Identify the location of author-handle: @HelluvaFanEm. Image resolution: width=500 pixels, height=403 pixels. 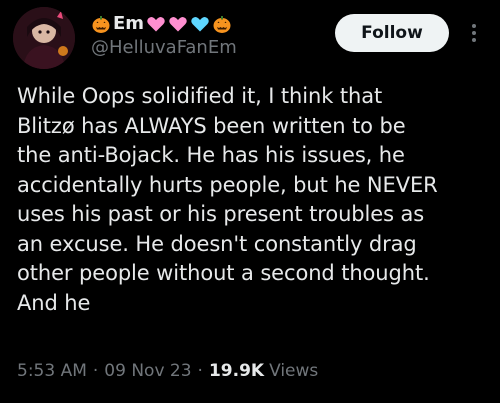
(164, 48).